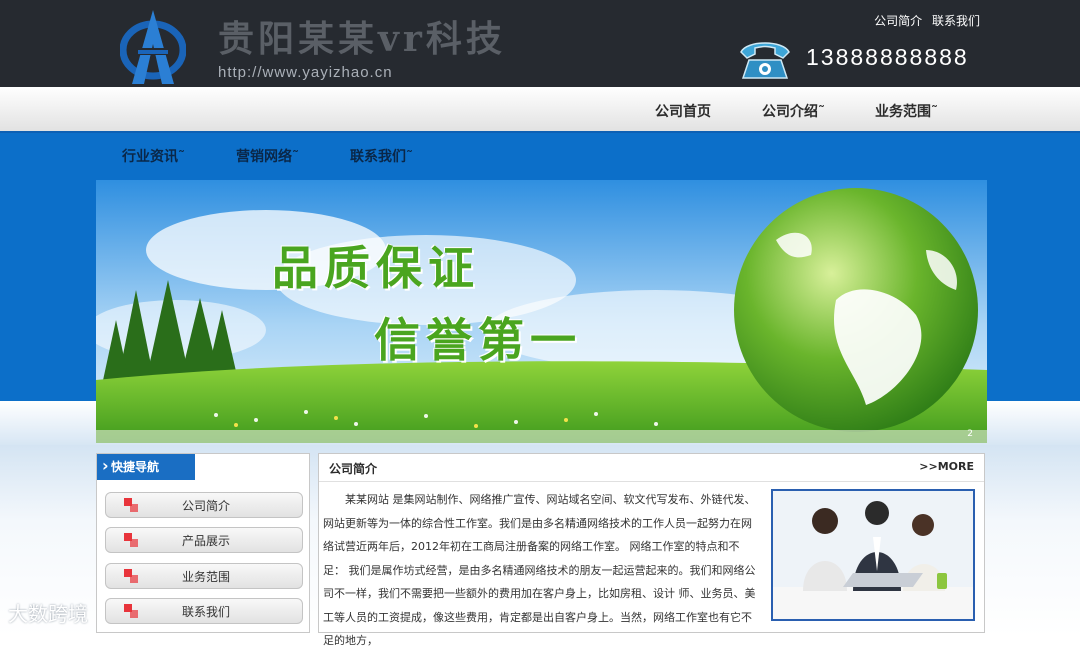 Image resolution: width=1080 pixels, height=653 pixels. I want to click on banner-slogan-reputation: 信誉第一, so click(478, 340).